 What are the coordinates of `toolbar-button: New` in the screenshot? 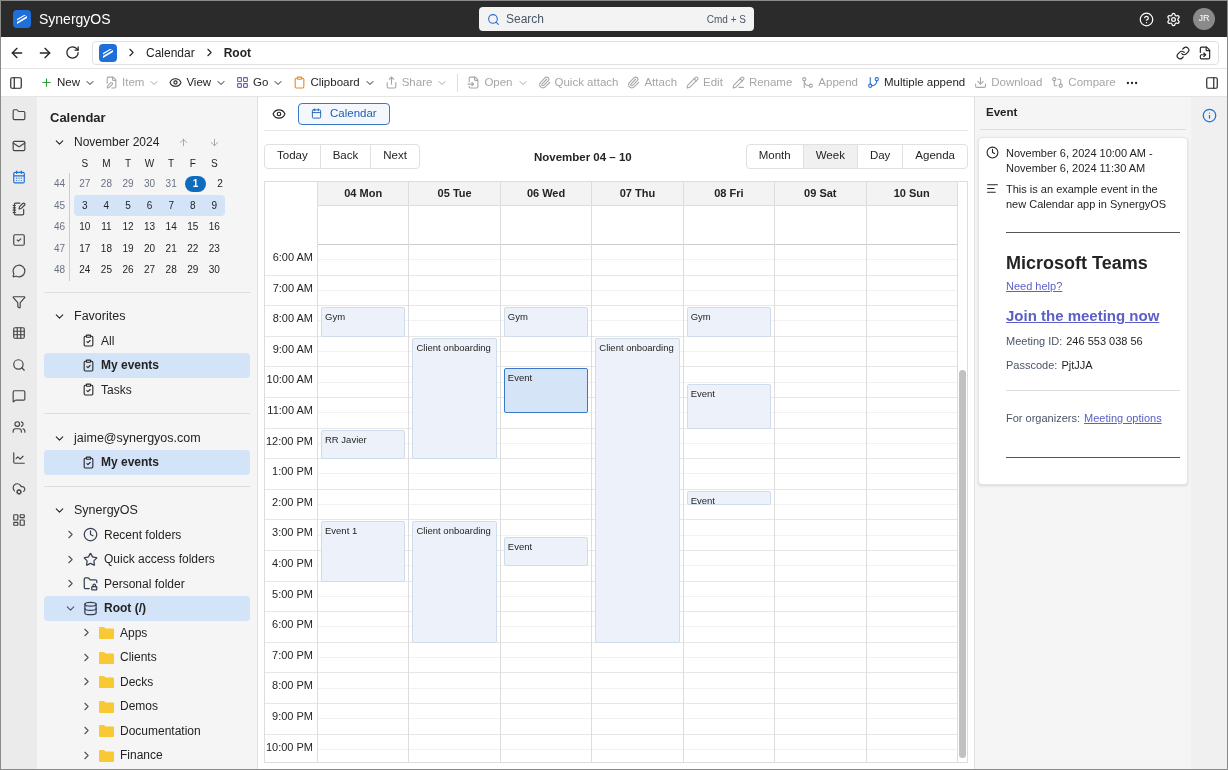 It's located at (68, 82).